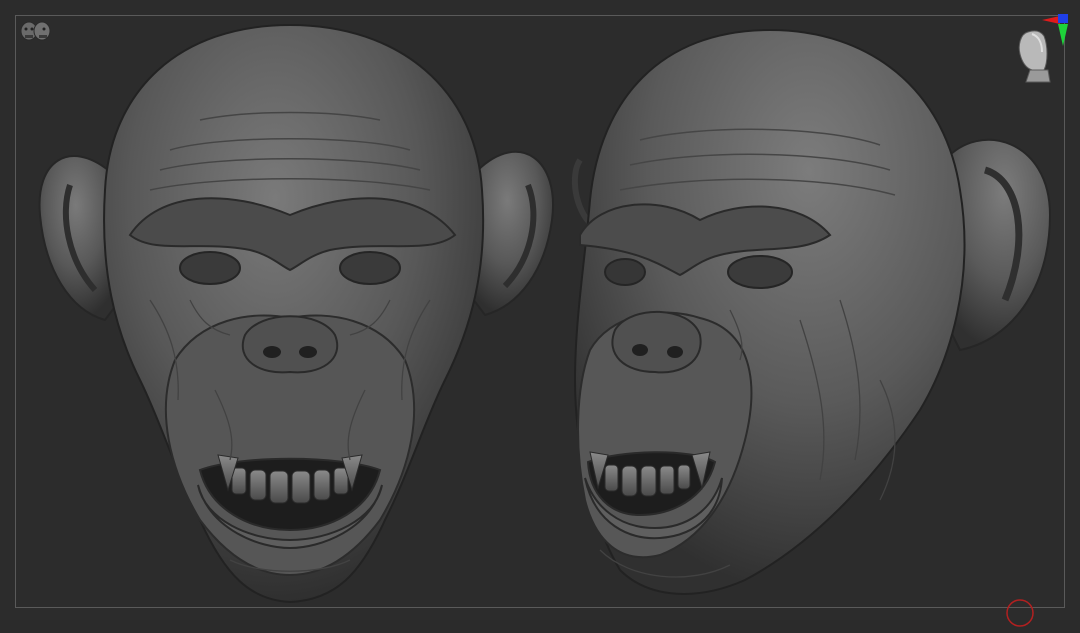 This screenshot has width=1080, height=633. I want to click on eye-side-near, so click(760, 272).